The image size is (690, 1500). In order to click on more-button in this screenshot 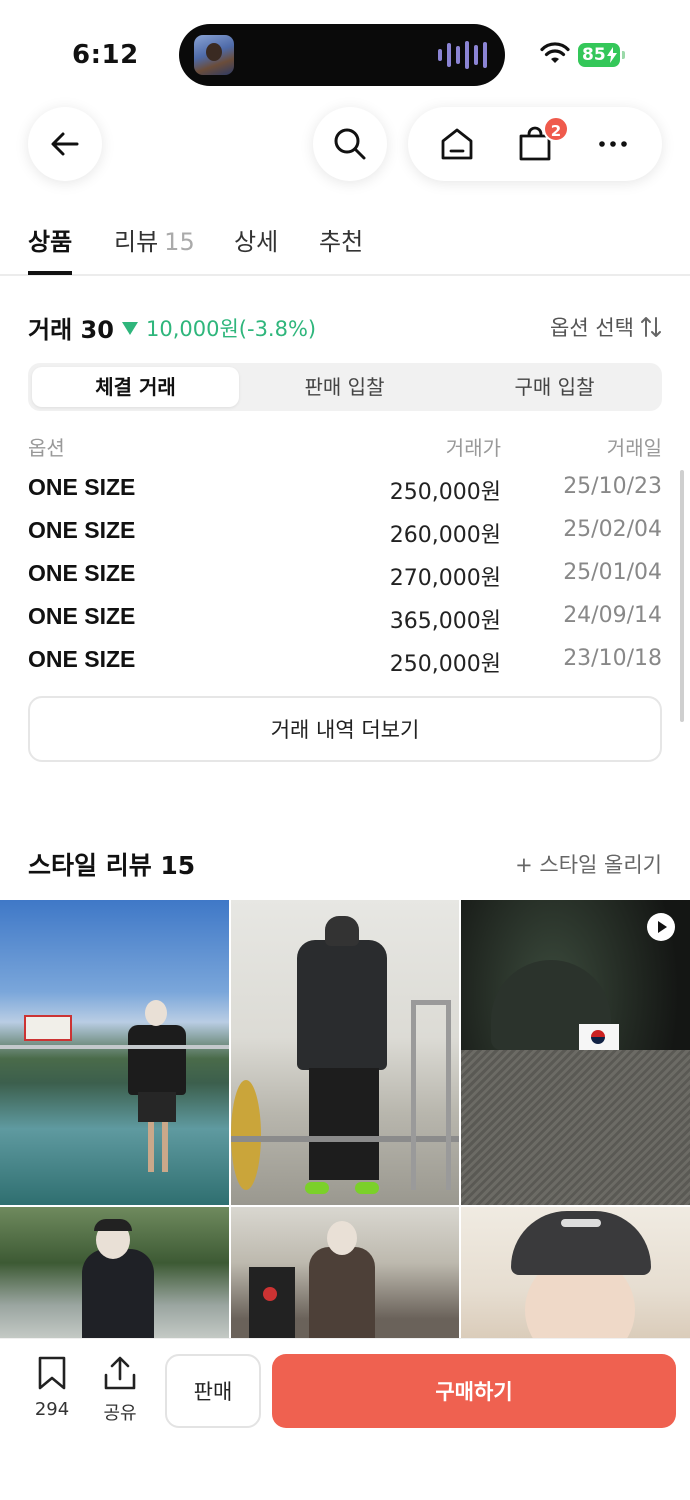, I will do `click(613, 144)`.